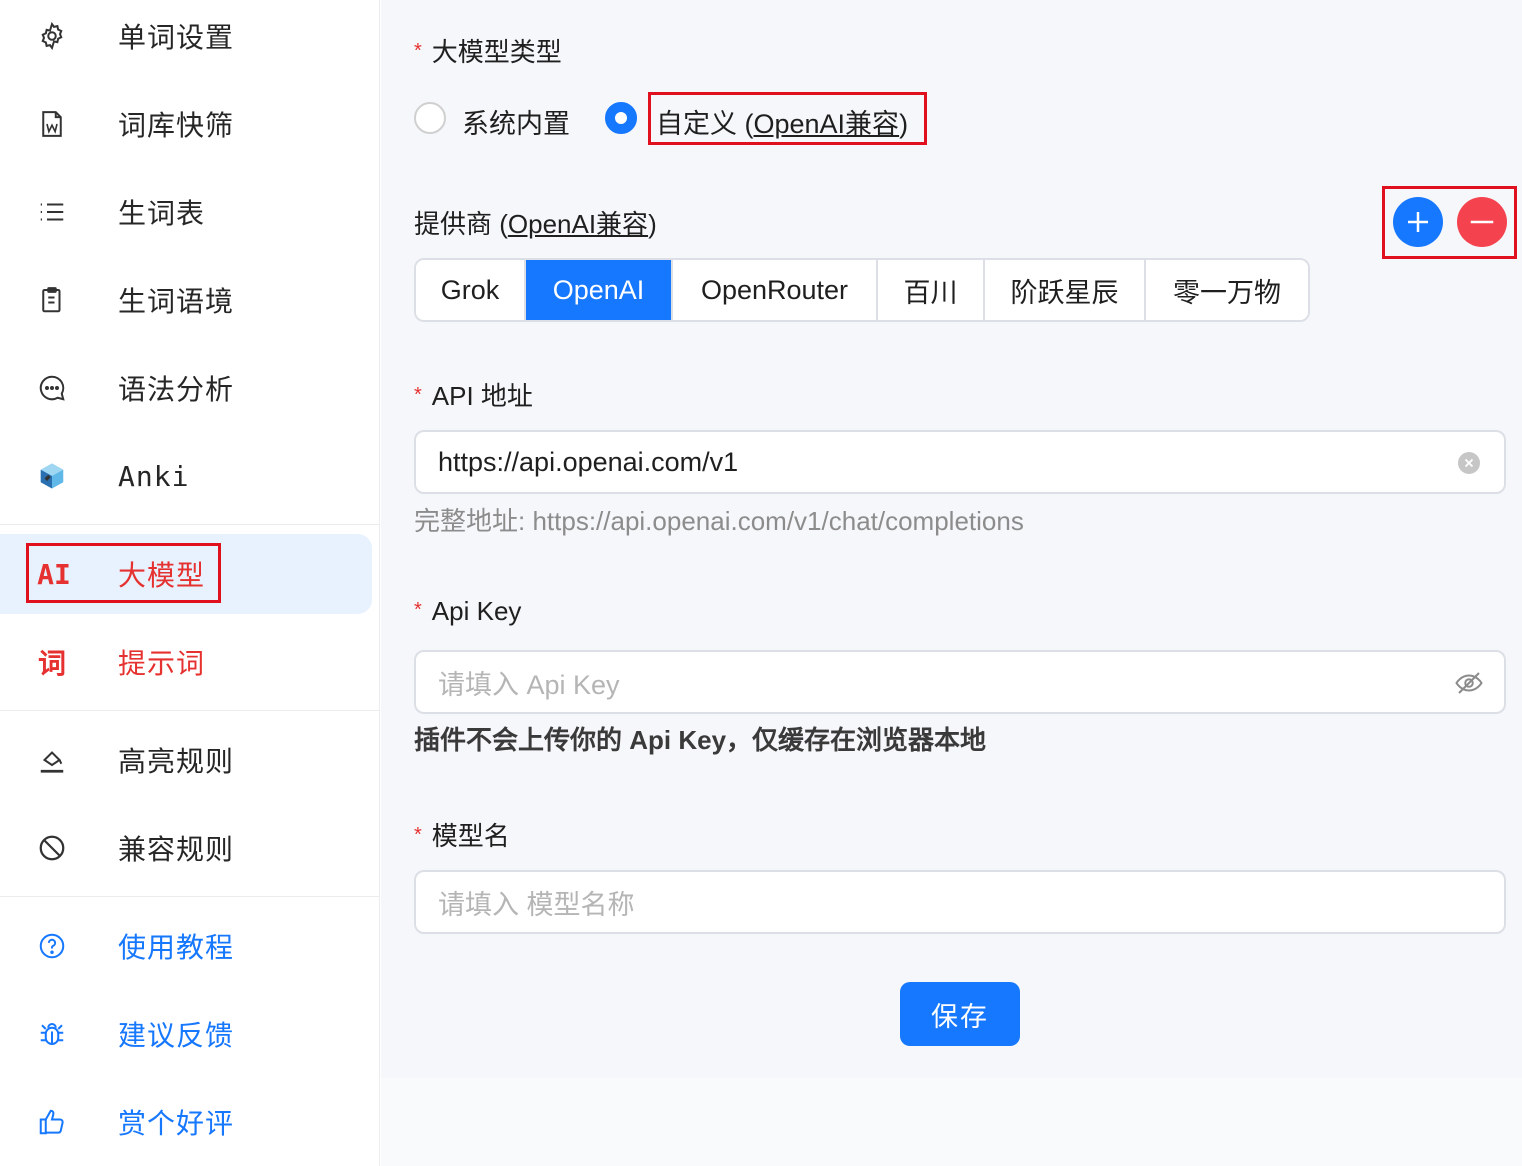  What do you see at coordinates (154, 476) in the screenshot?
I see `sidebar-item-label: Anki` at bounding box center [154, 476].